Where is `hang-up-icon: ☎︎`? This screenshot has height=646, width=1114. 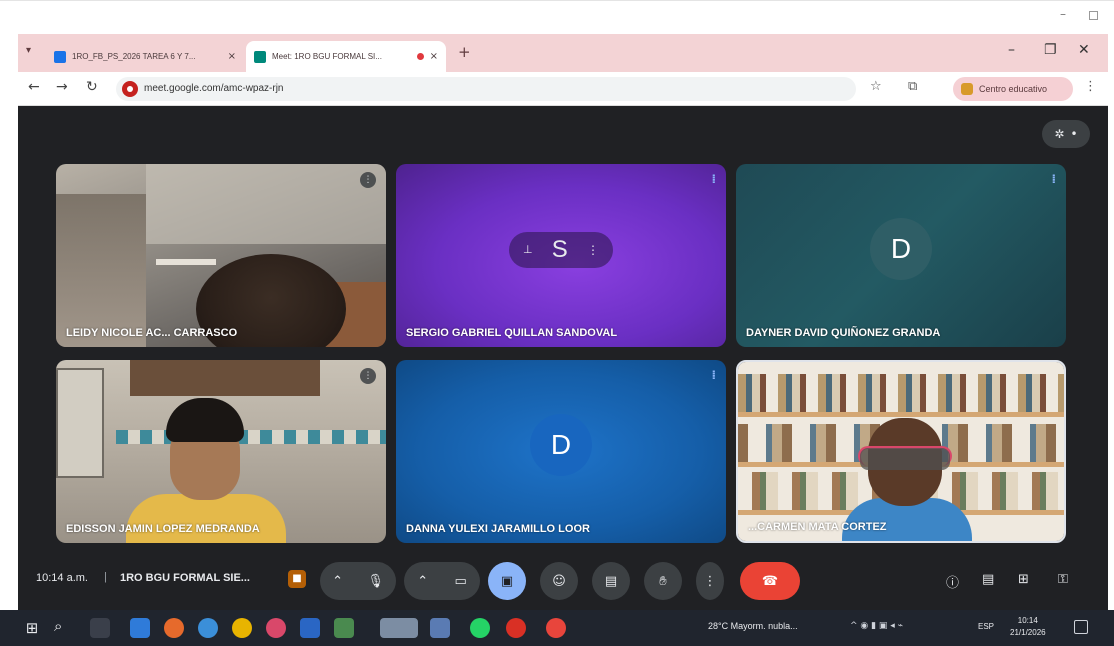 hang-up-icon: ☎︎ is located at coordinates (770, 581).